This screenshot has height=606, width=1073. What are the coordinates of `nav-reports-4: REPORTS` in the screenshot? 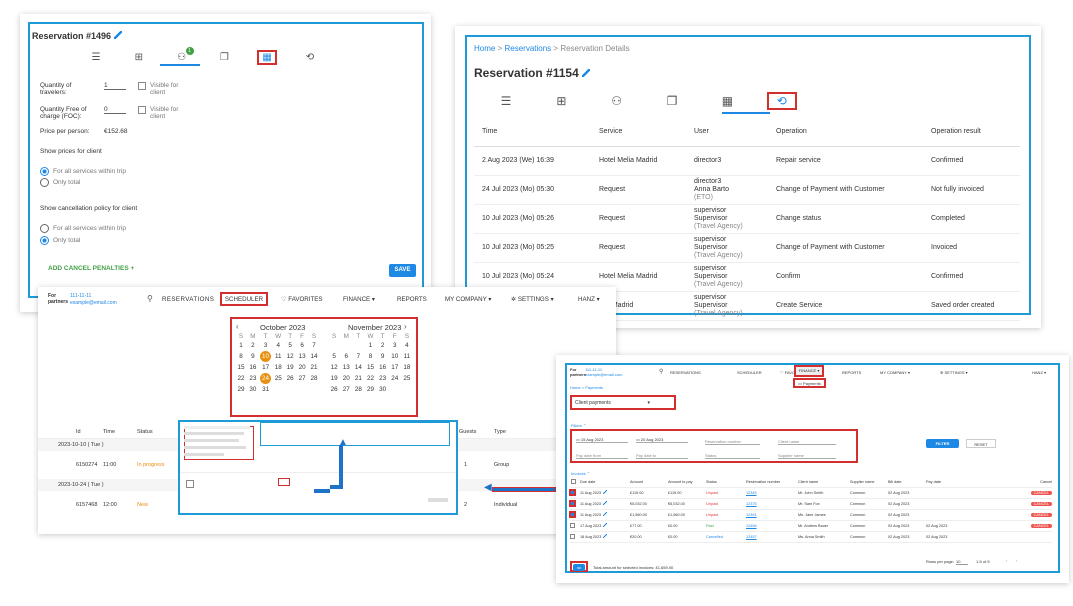 It's located at (851, 372).